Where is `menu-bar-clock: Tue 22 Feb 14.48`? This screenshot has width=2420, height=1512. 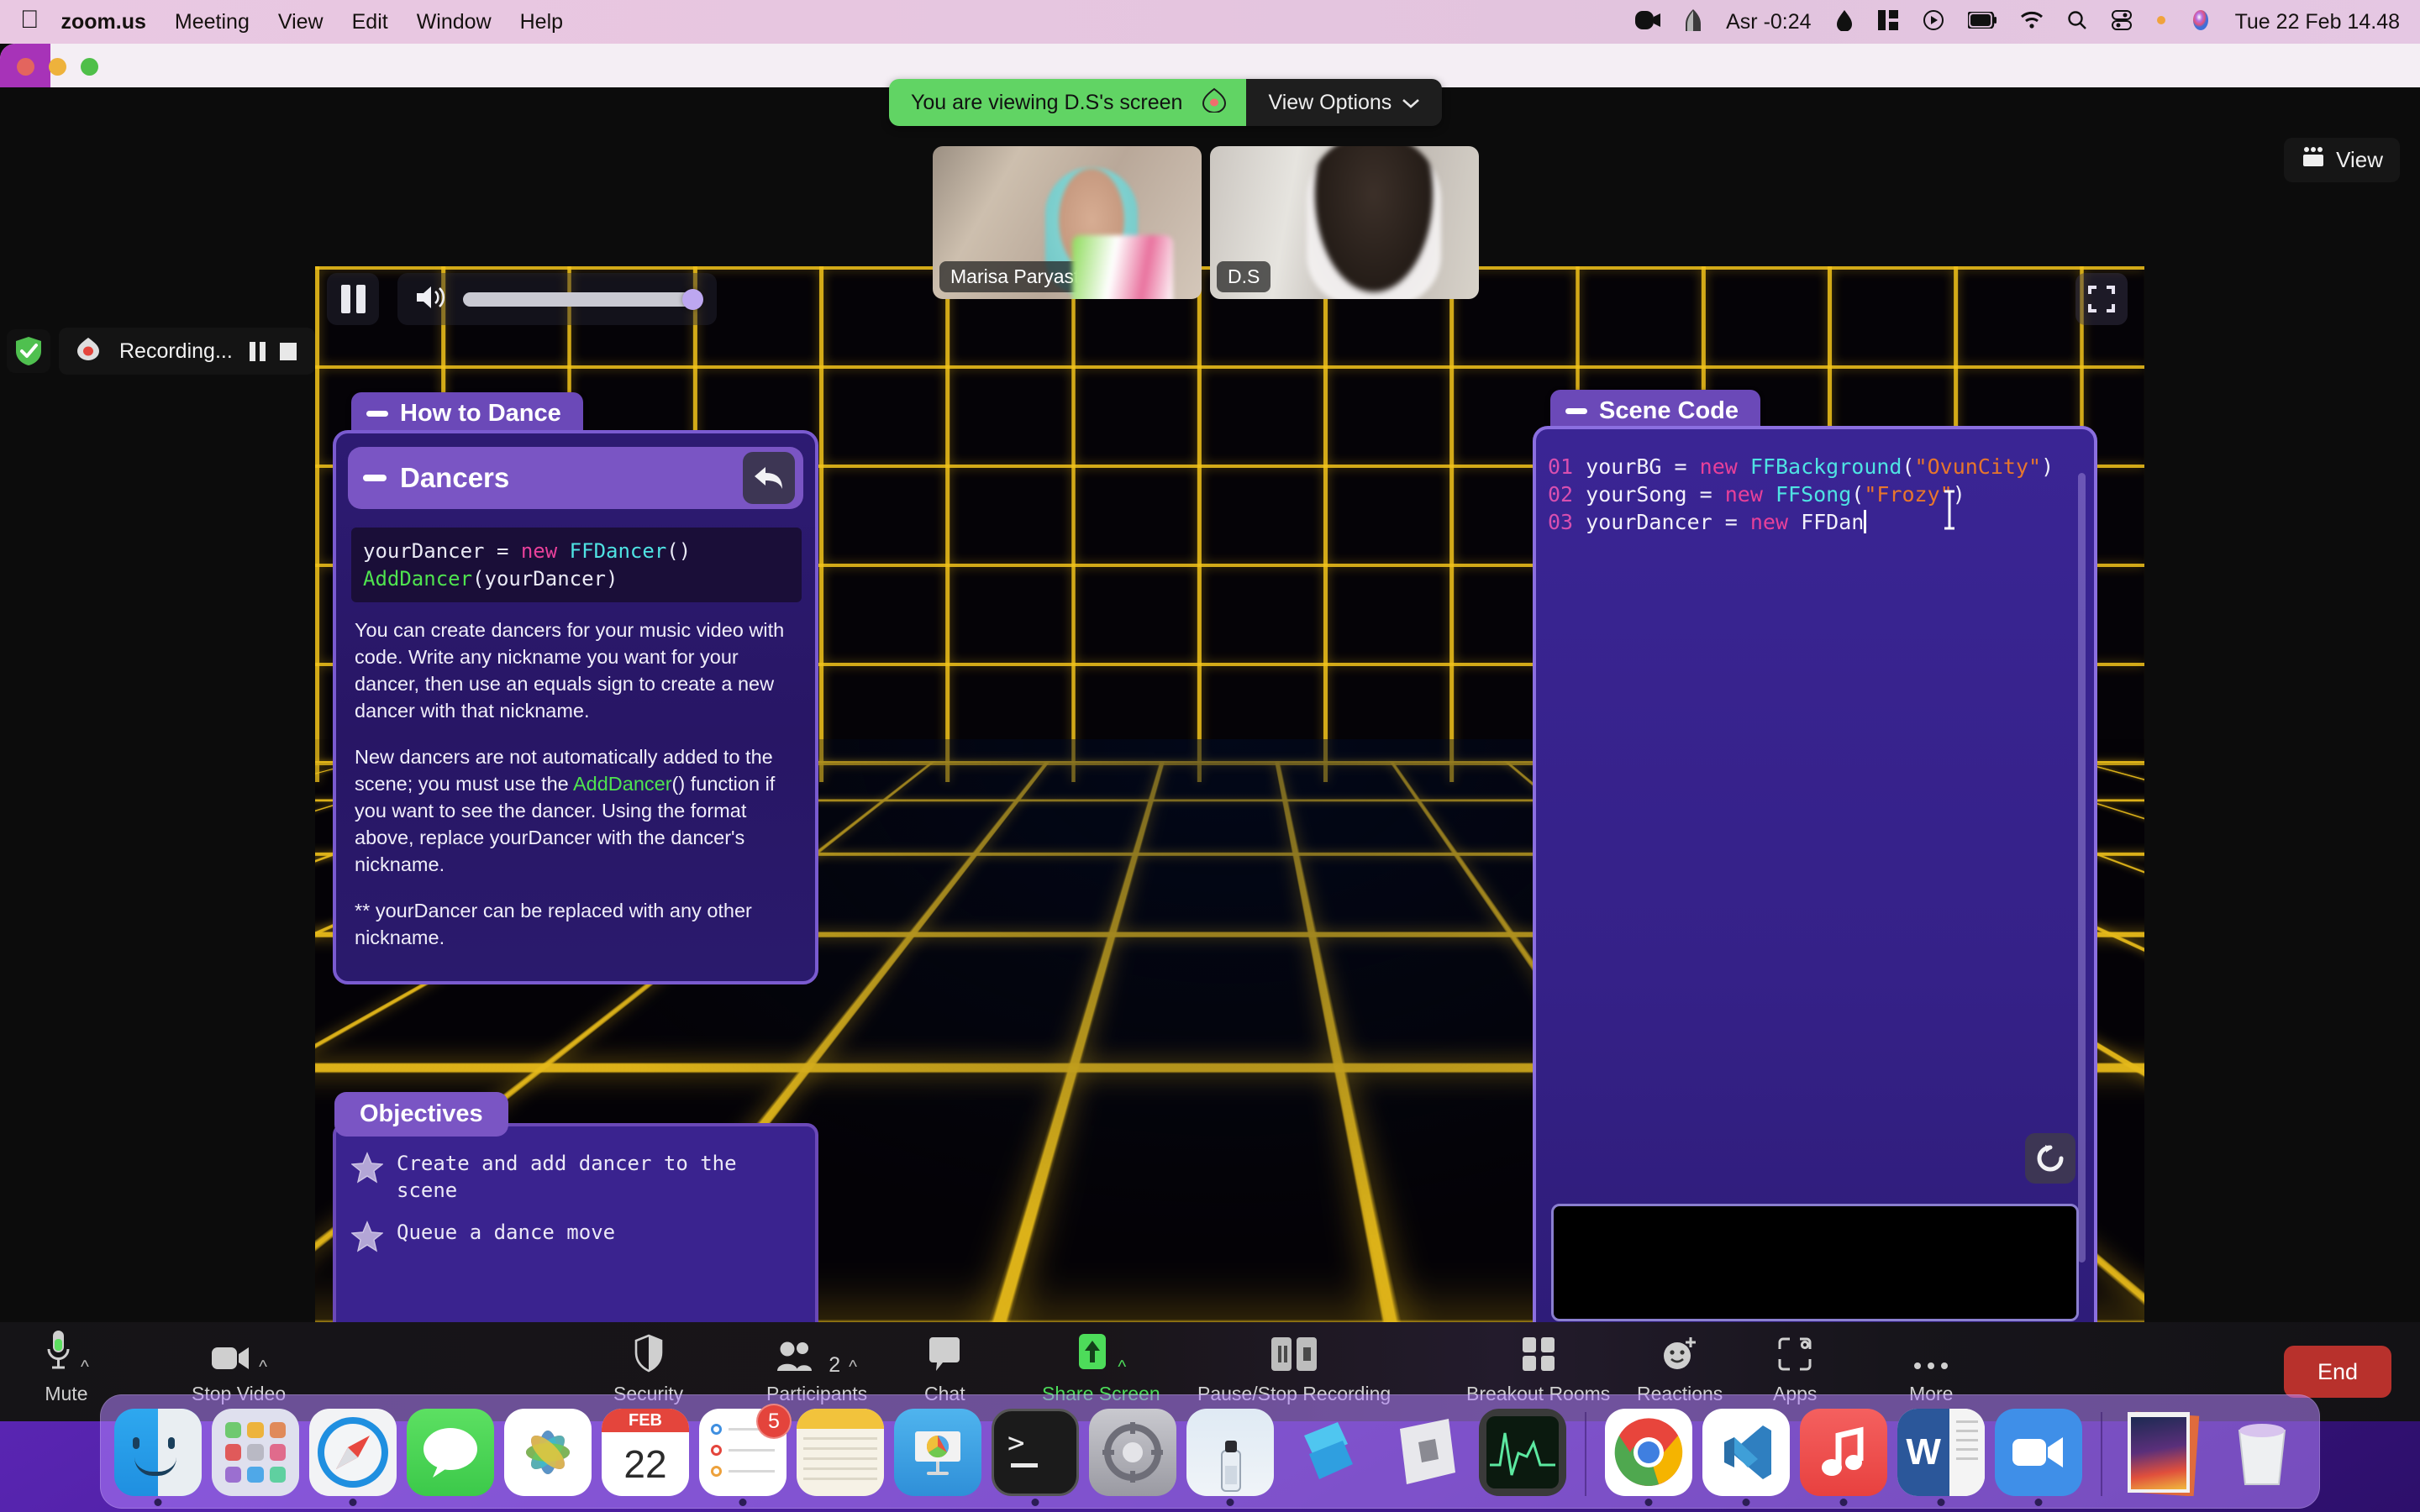
menu-bar-clock: Tue 22 Feb 14.48 is located at coordinates (2317, 22).